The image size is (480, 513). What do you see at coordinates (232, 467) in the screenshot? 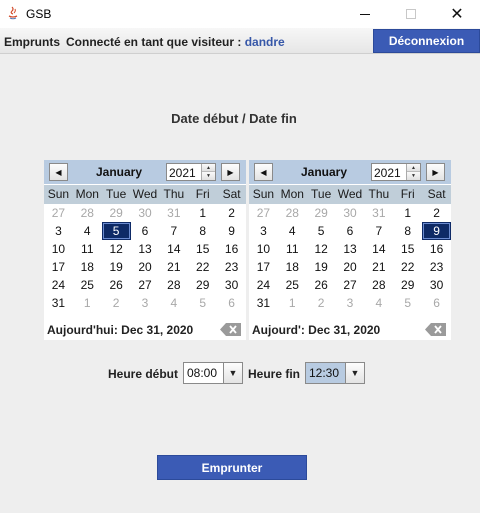
I see `borrow-button: Emprunter` at bounding box center [232, 467].